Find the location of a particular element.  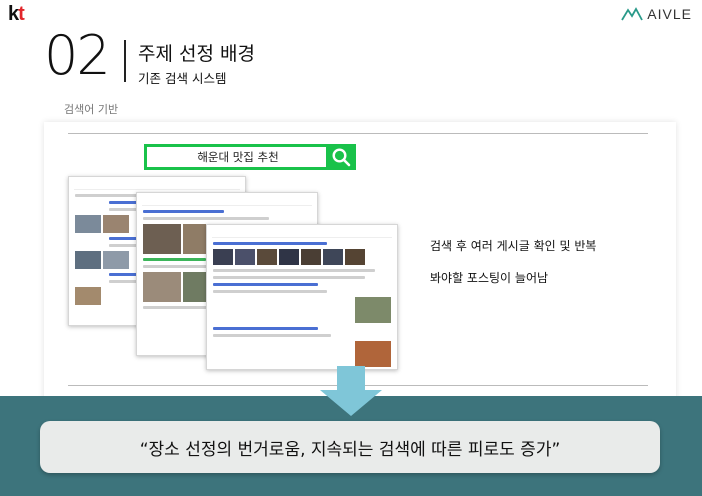

search-button is located at coordinates (341, 157).